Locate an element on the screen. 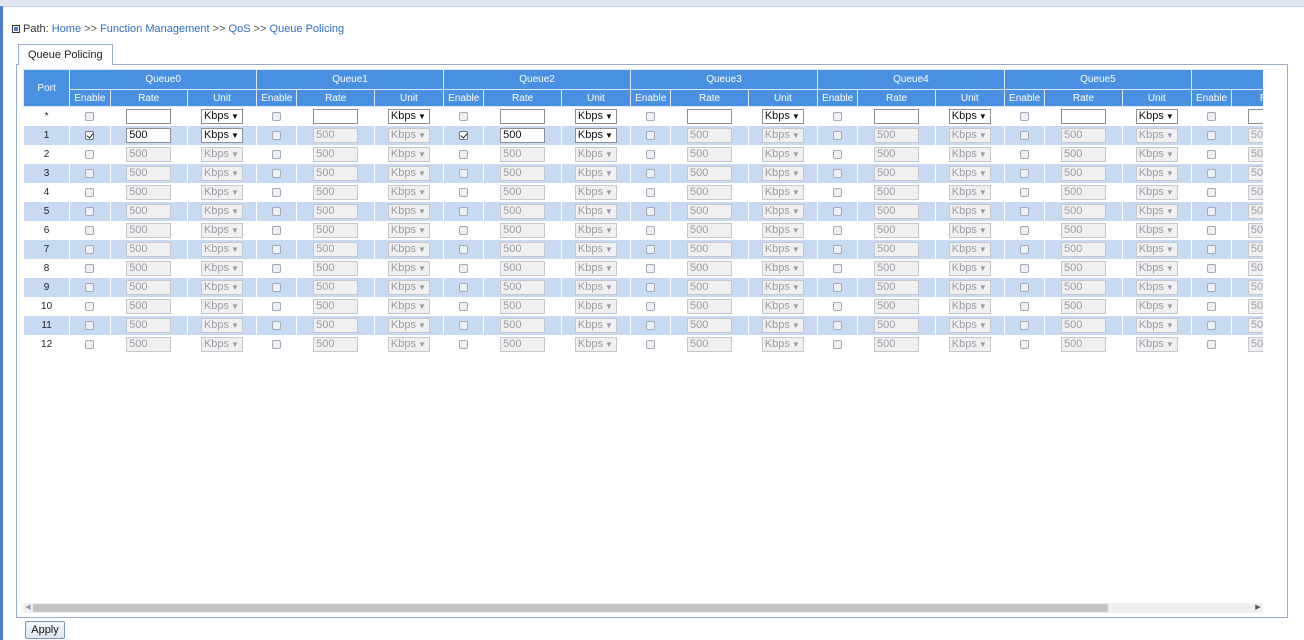 The height and width of the screenshot is (640, 1304). scroll-left-arrow-icon: ◀ is located at coordinates (28, 608).